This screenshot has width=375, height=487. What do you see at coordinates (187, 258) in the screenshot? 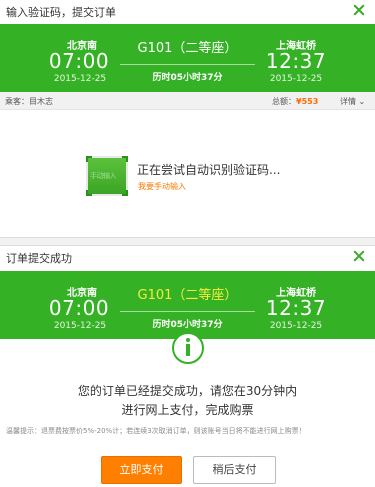
I see `dialog-titlebar: 订单提交成功` at bounding box center [187, 258].